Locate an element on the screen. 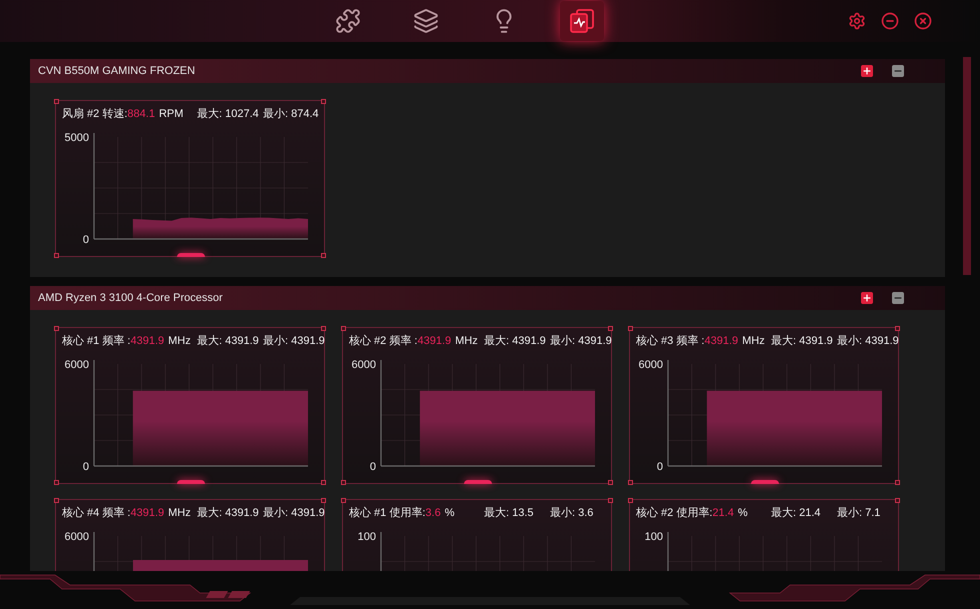  unit-label: RPM is located at coordinates (171, 114).